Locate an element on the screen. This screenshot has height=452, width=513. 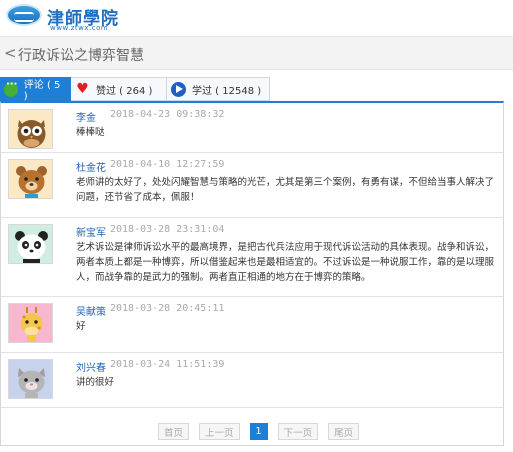
comment-text: 好 is located at coordinates (81, 326).